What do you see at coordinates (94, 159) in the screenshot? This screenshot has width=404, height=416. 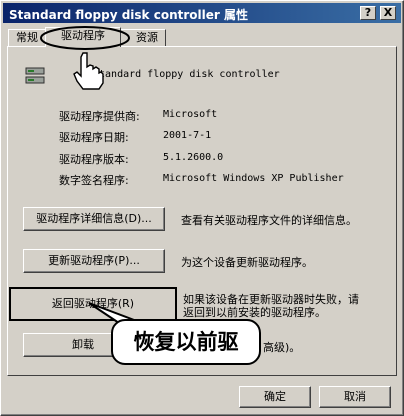 I see `version-label: 驱动程序版本:` at bounding box center [94, 159].